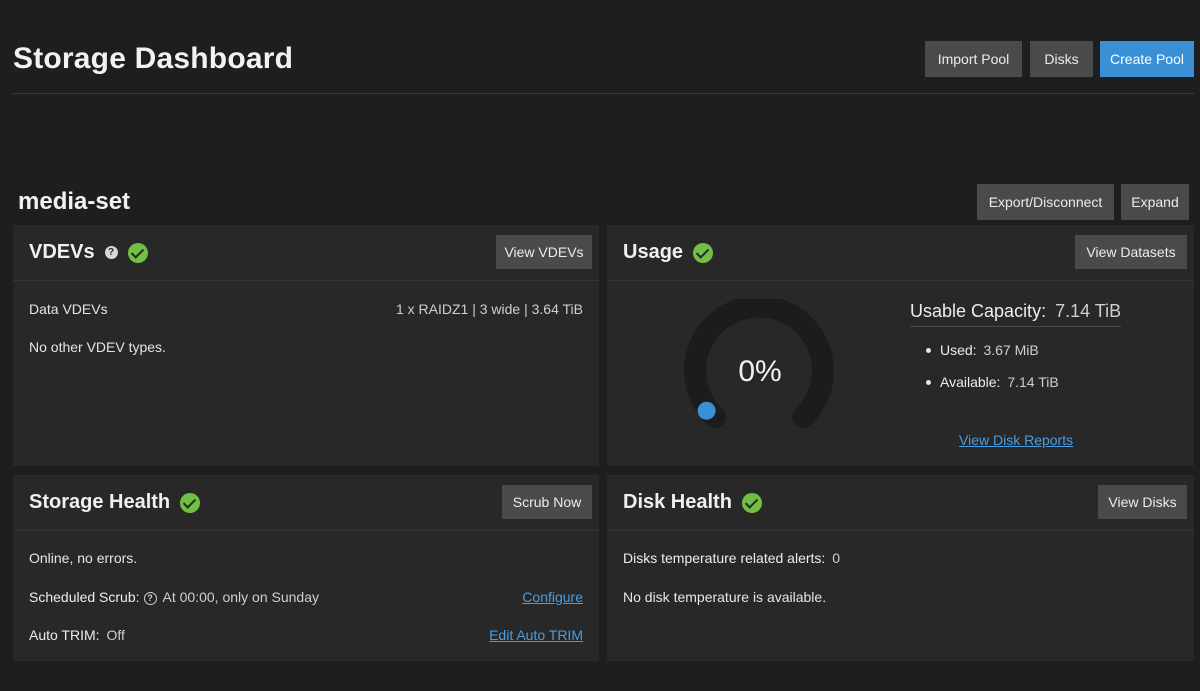 Image resolution: width=1200 pixels, height=691 pixels. Describe the element at coordinates (74, 201) in the screenshot. I see `pool-name: media-set` at that location.